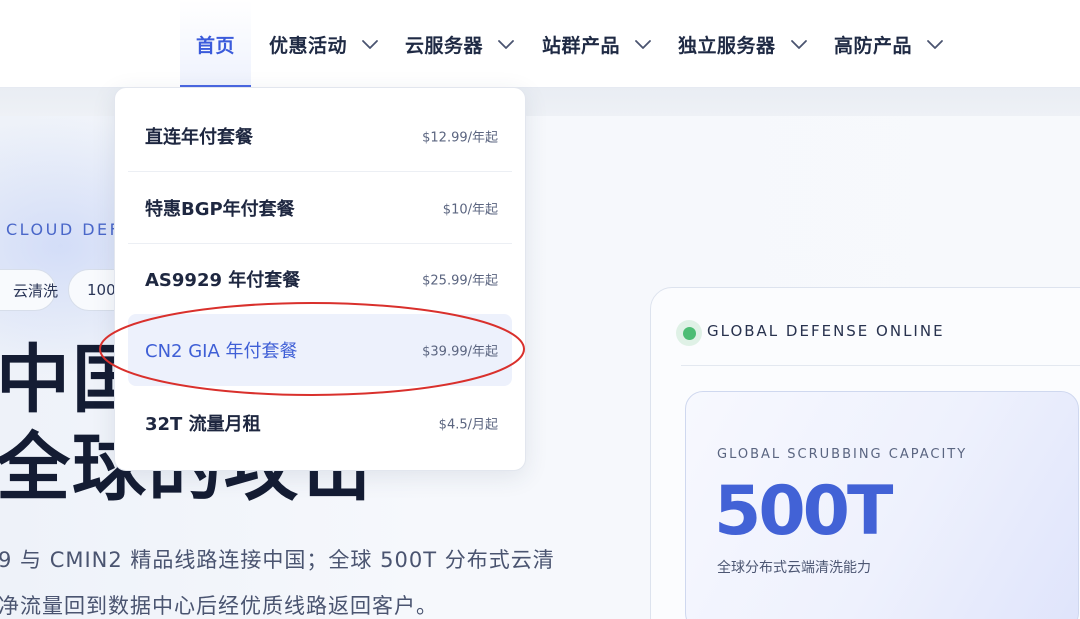  Describe the element at coordinates (320, 350) in the screenshot. I see `dropdown-item-cn2-gia-annual: CN2 GIA 年付套餐 $39.99/年起` at that location.